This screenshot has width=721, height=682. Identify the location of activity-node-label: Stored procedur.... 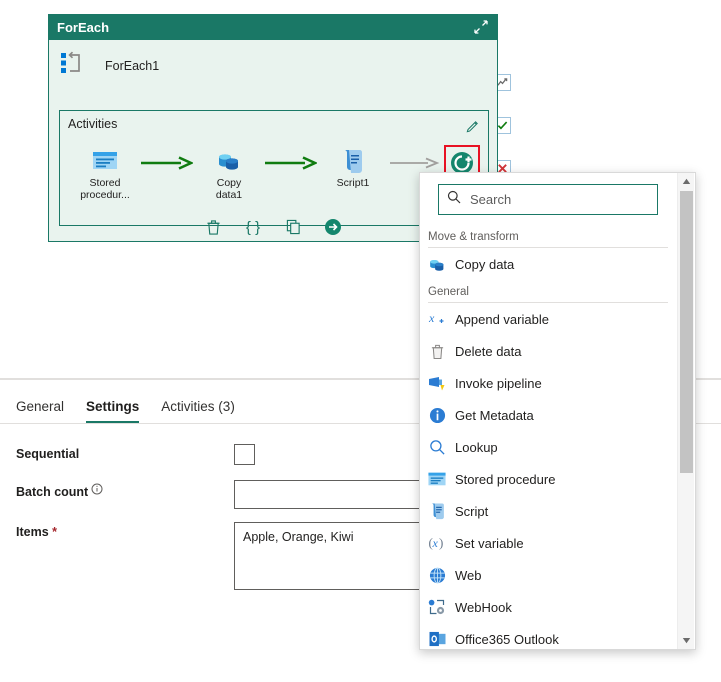
(105, 189).